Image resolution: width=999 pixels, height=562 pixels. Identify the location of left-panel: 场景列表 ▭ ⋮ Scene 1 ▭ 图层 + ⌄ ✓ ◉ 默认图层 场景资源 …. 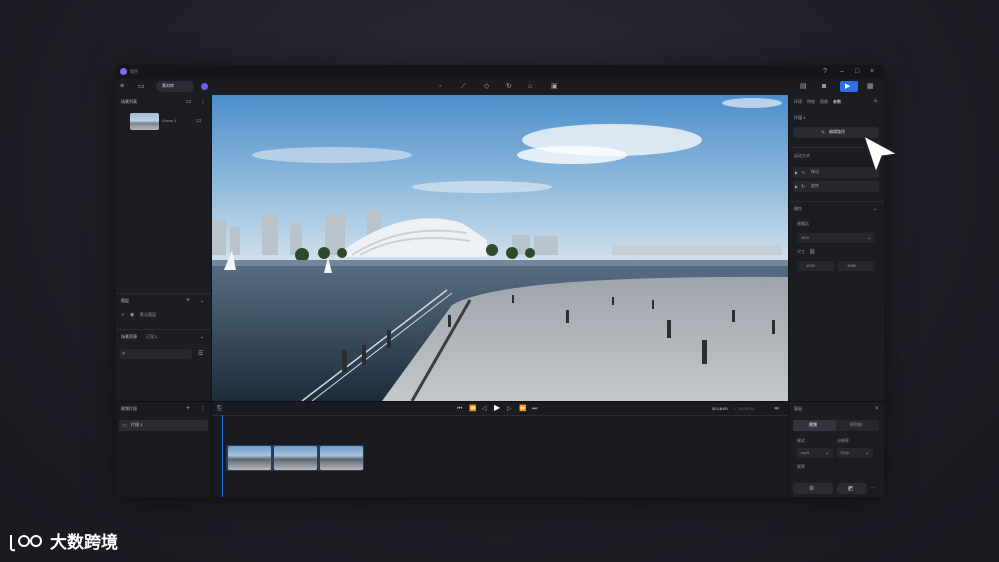
(164, 248).